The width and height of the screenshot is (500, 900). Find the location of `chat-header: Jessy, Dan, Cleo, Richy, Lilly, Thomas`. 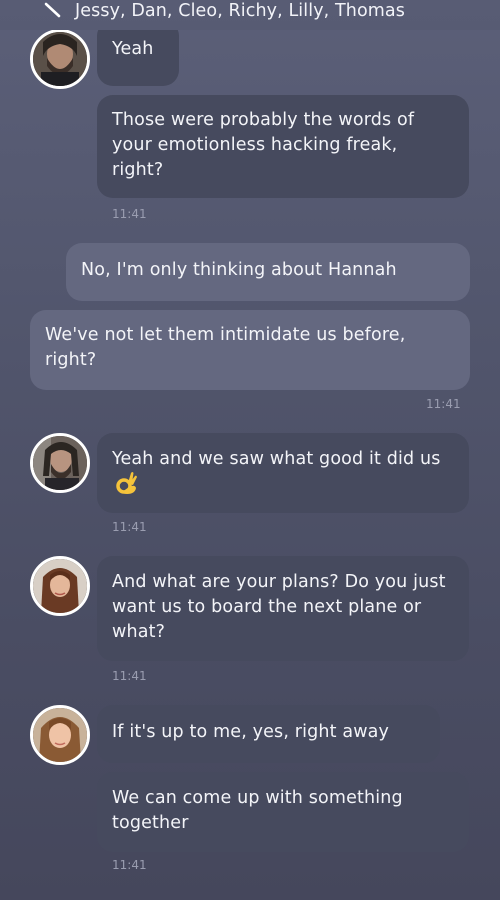

chat-header: Jessy, Dan, Cleo, Richy, Lilly, Thomas is located at coordinates (250, 15).